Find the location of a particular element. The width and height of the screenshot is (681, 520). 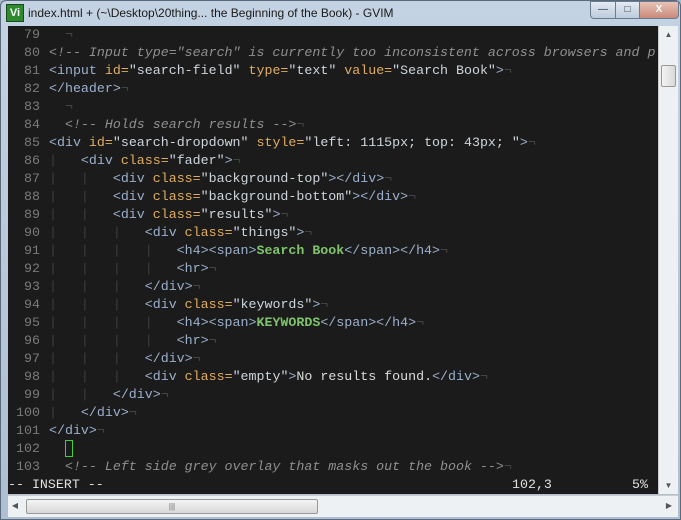

code-line: 100 | </div>¬ is located at coordinates (72, 413).